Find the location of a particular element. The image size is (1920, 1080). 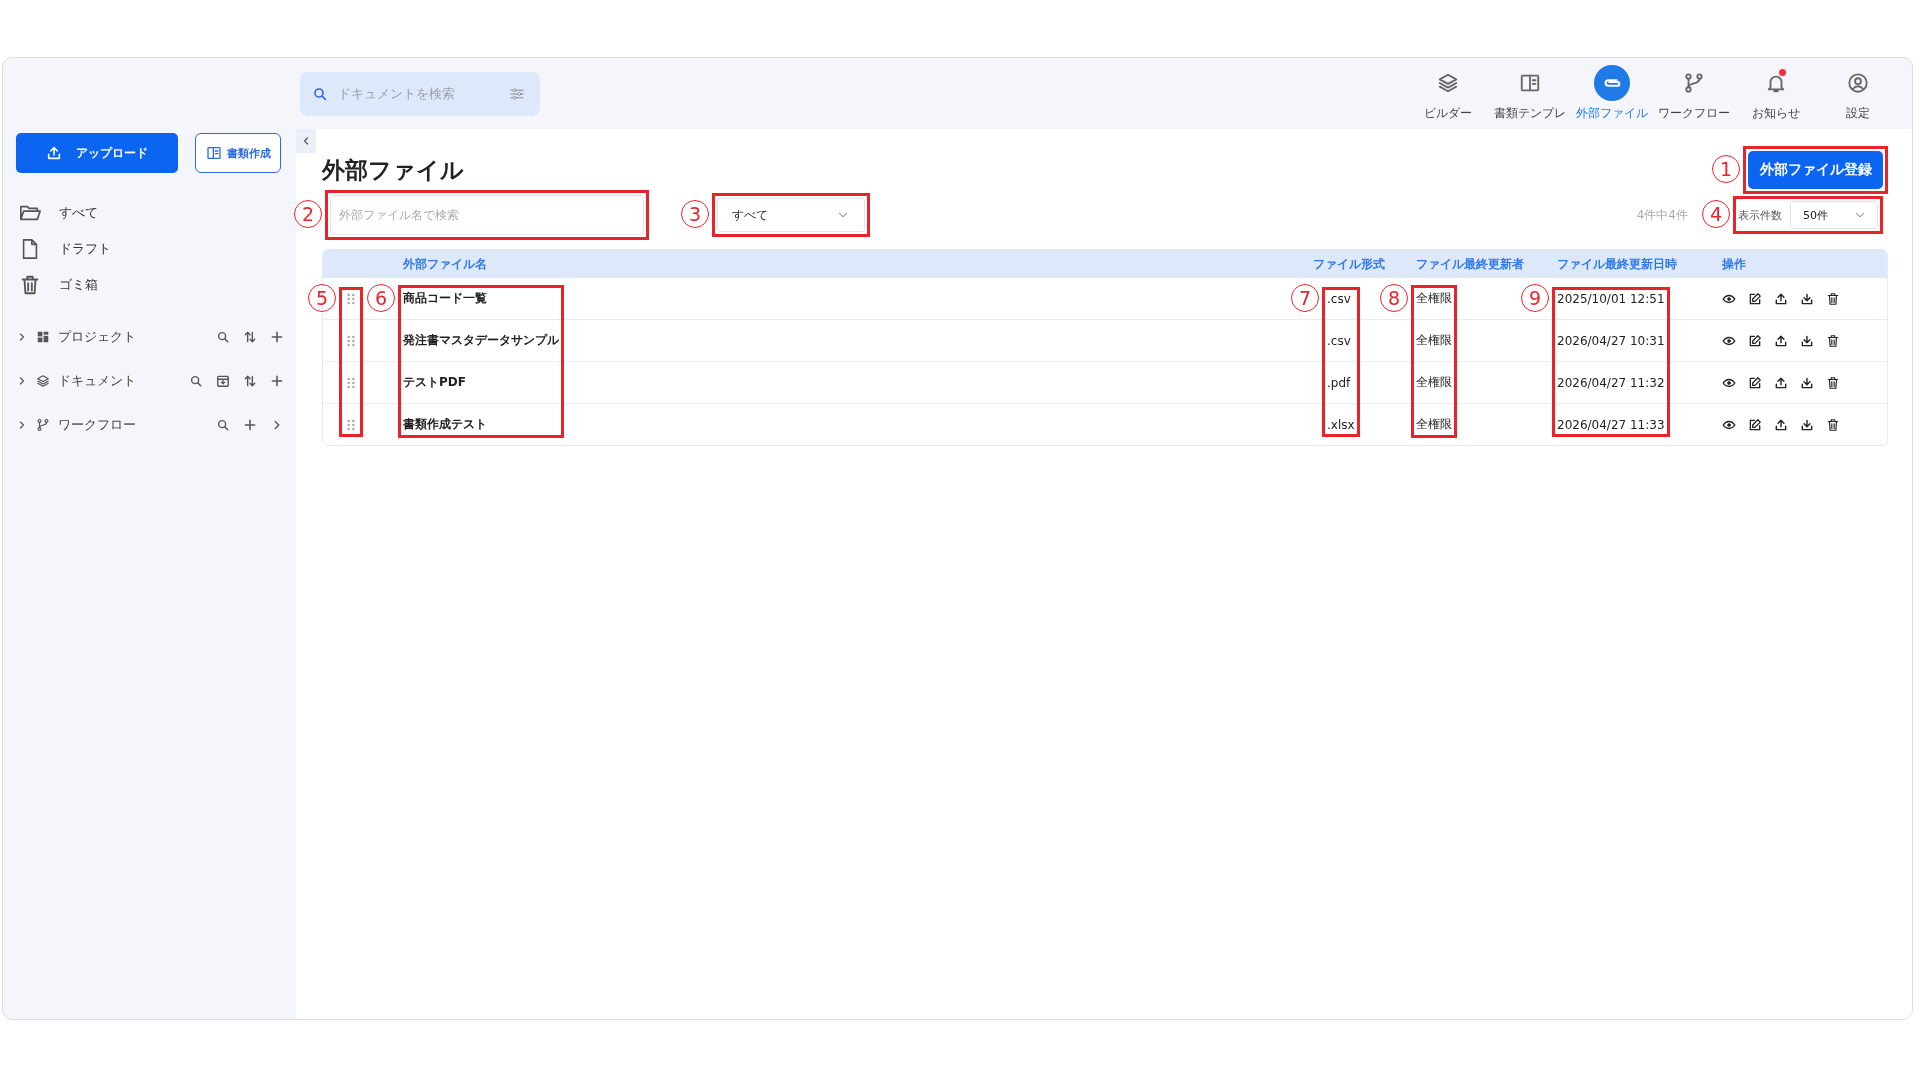

archive-icon is located at coordinates (223, 381).